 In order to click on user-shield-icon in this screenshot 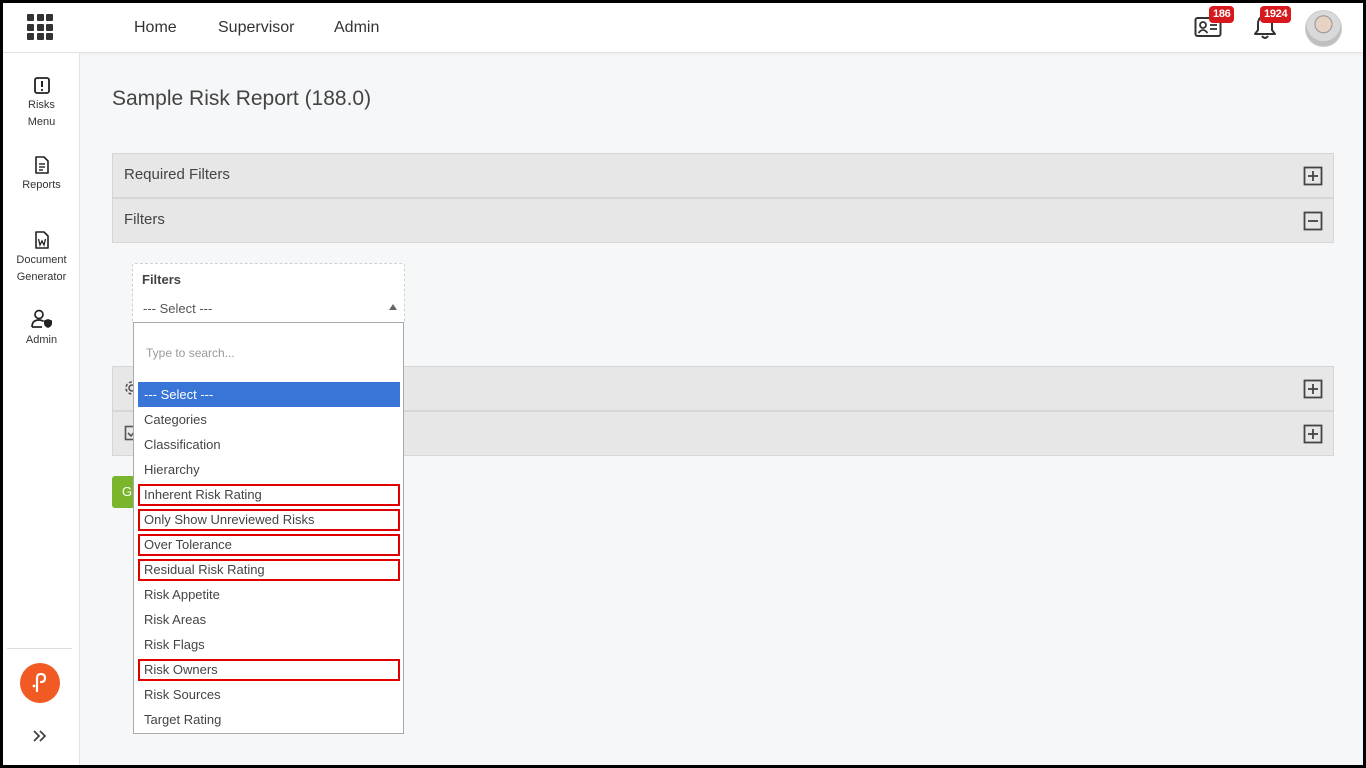, I will do `click(41, 318)`.